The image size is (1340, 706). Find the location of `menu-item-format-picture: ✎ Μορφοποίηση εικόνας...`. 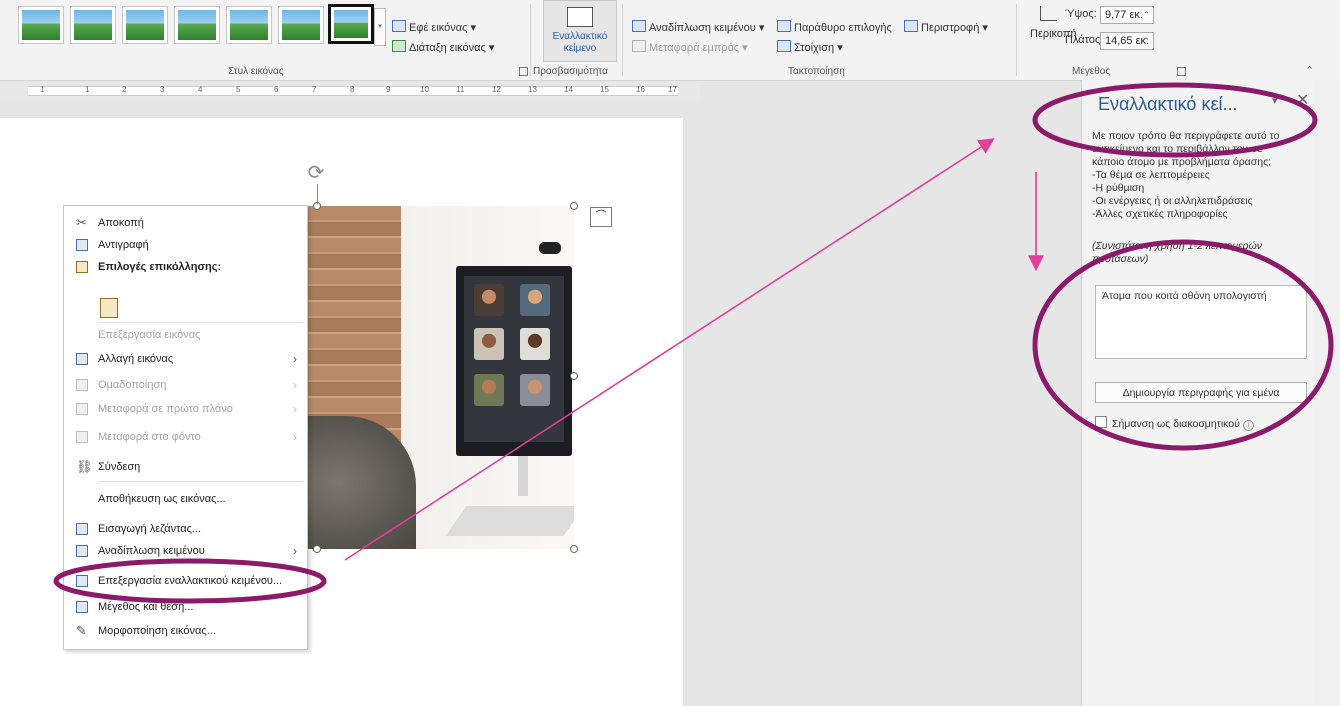

menu-item-format-picture: ✎ Μορφοποίηση εικόνας... is located at coordinates (185, 631).